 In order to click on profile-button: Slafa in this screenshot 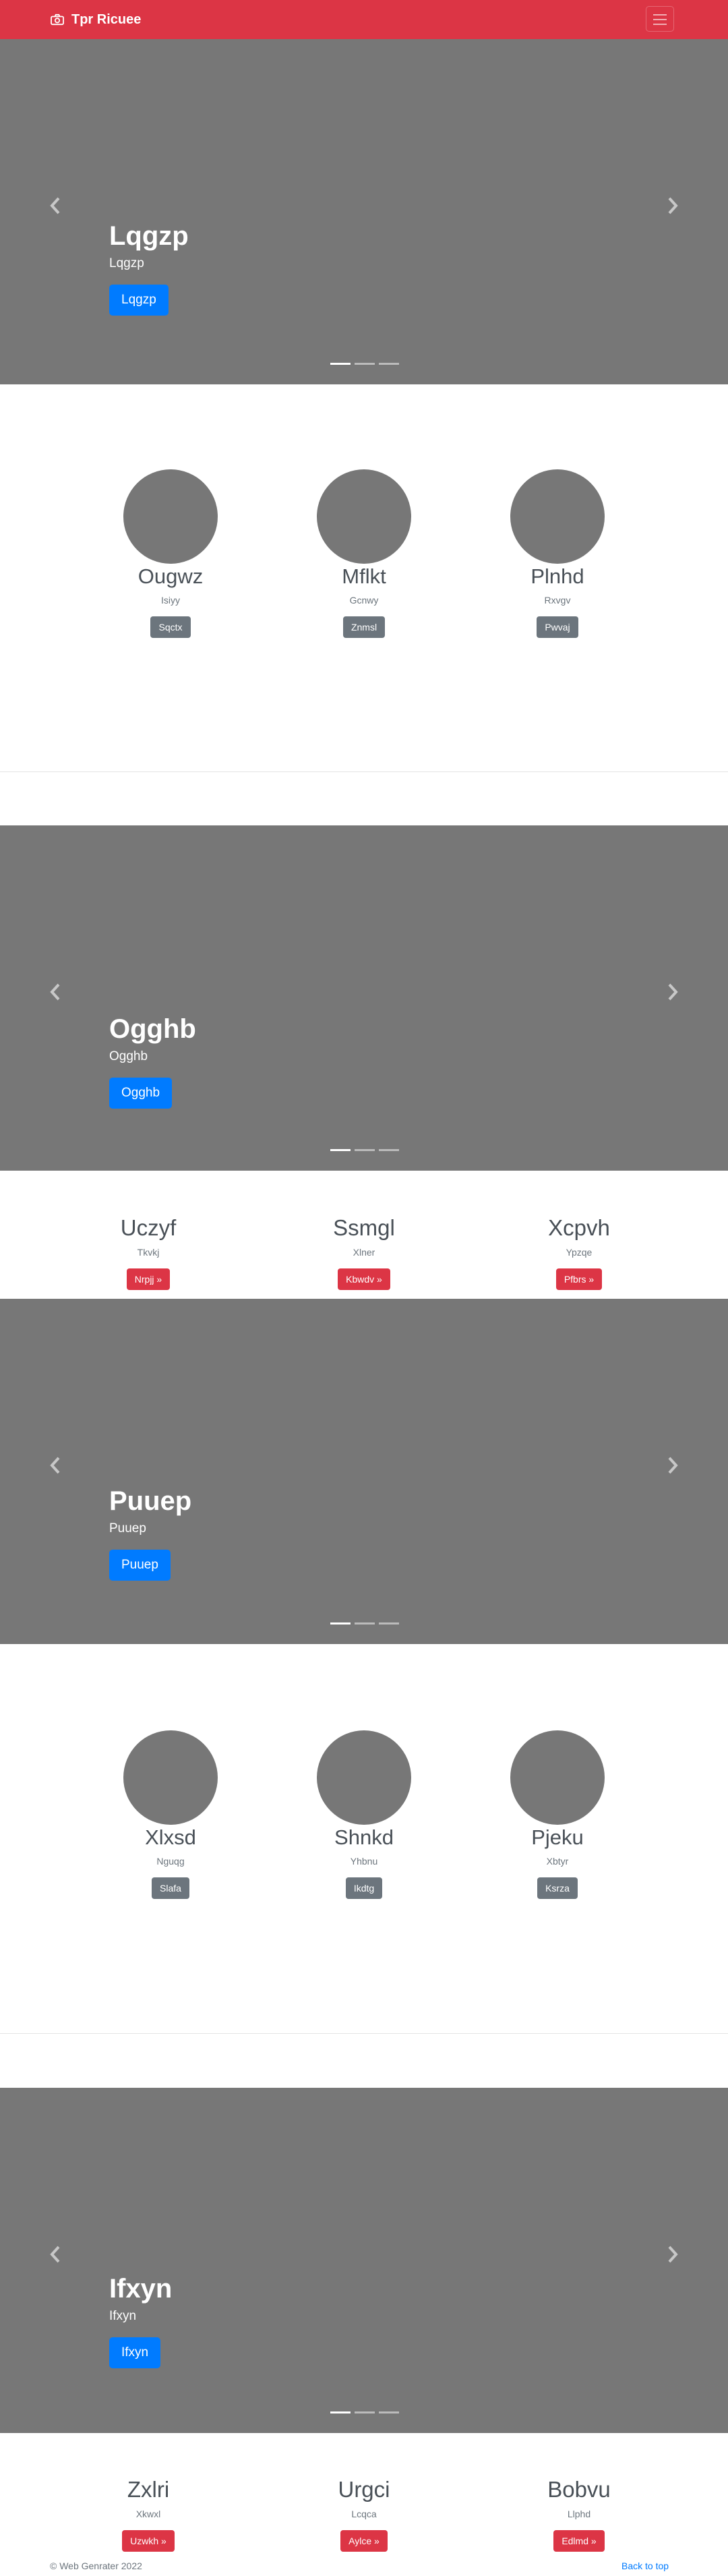, I will do `click(170, 1888)`.